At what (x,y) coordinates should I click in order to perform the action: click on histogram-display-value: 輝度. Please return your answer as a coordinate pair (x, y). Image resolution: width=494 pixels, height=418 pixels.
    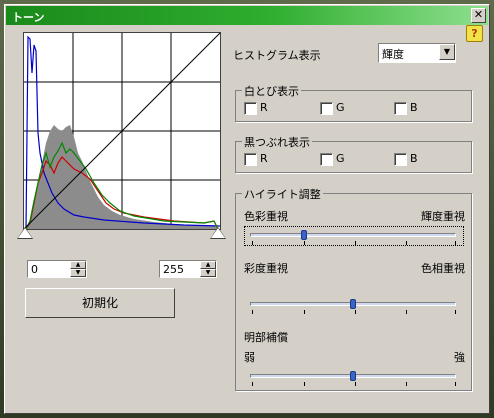
    Looking at the image, I should click on (393, 54).